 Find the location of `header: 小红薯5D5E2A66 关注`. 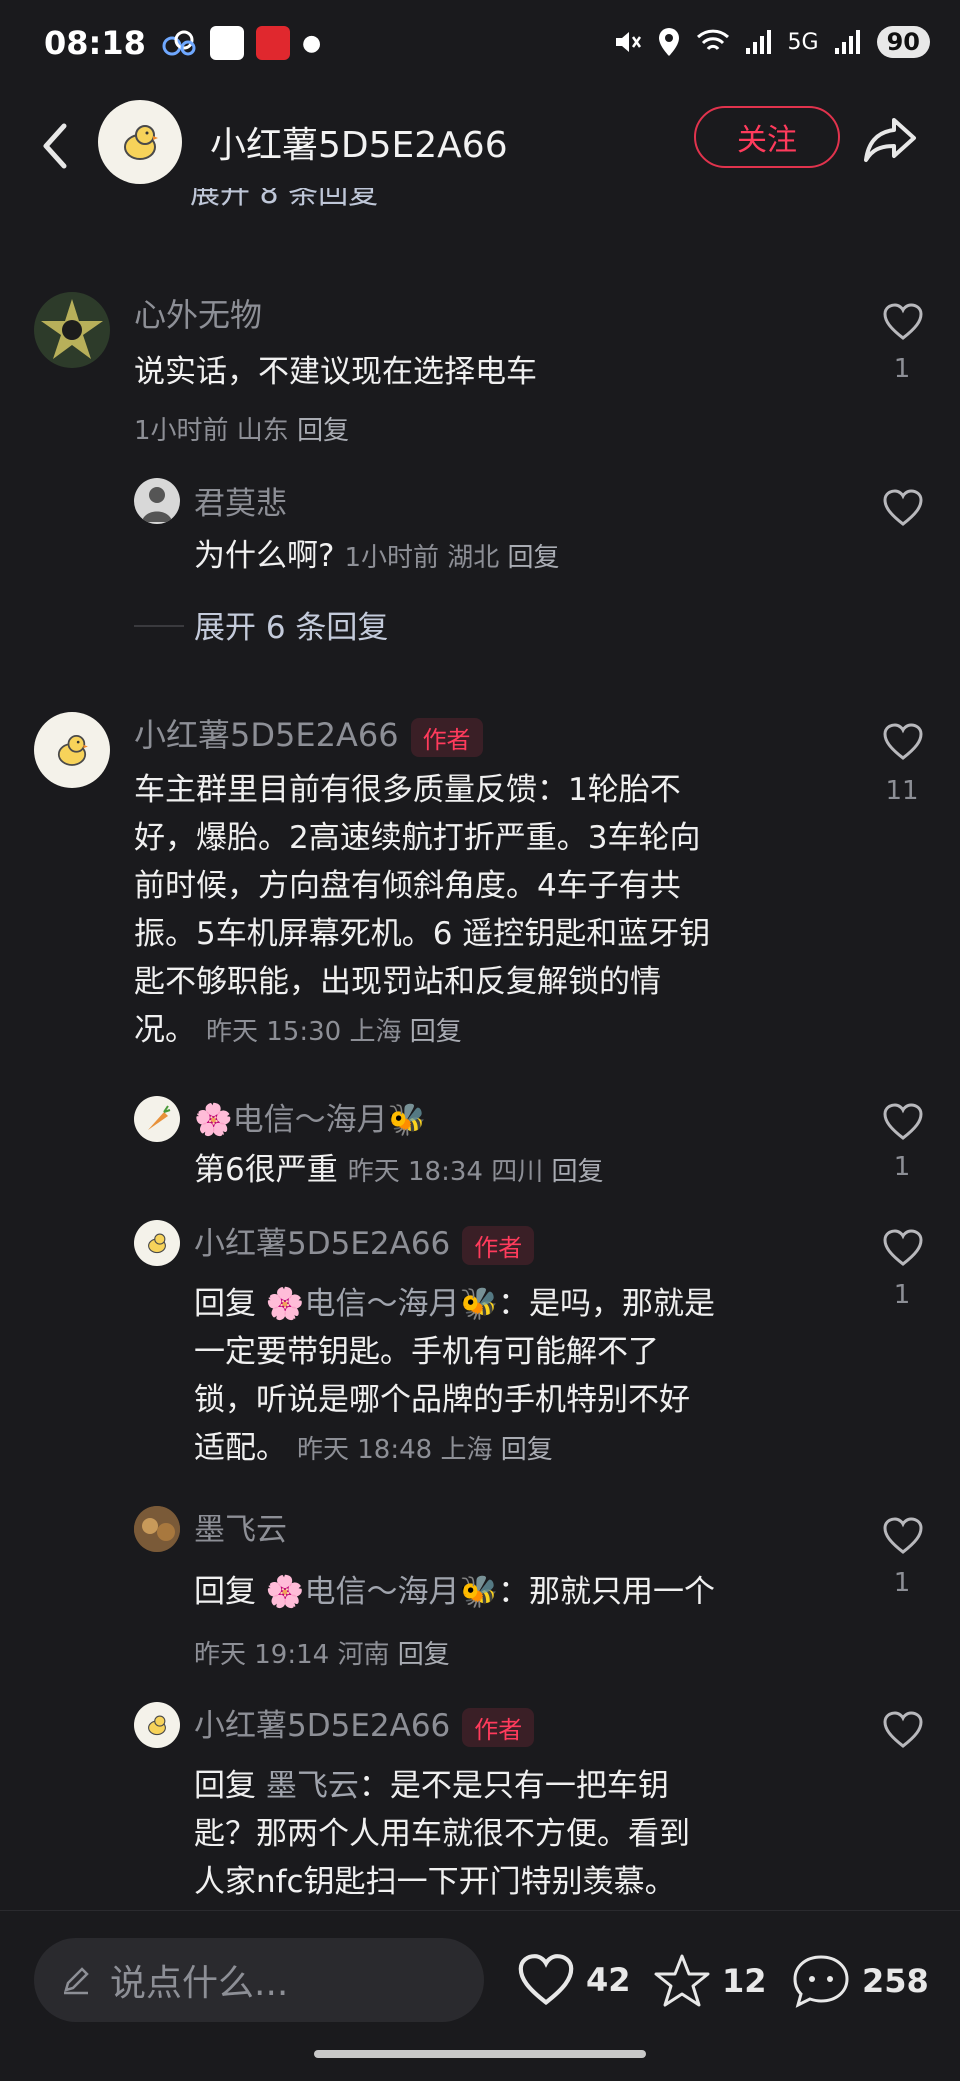

header: 小红薯5D5E2A66 关注 is located at coordinates (480, 147).